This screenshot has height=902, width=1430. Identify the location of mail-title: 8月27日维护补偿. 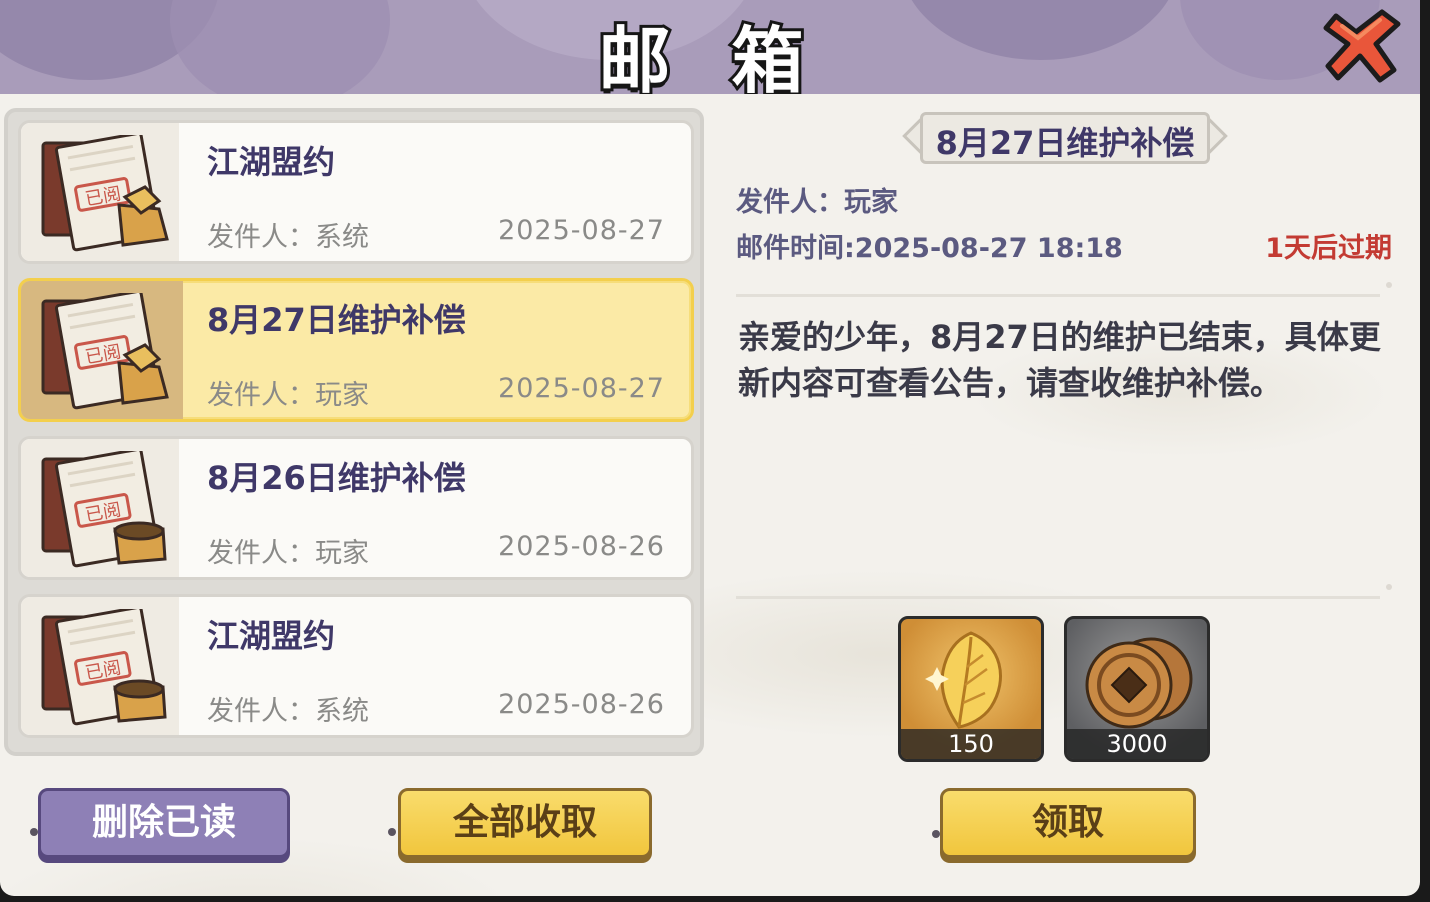
(336, 320).